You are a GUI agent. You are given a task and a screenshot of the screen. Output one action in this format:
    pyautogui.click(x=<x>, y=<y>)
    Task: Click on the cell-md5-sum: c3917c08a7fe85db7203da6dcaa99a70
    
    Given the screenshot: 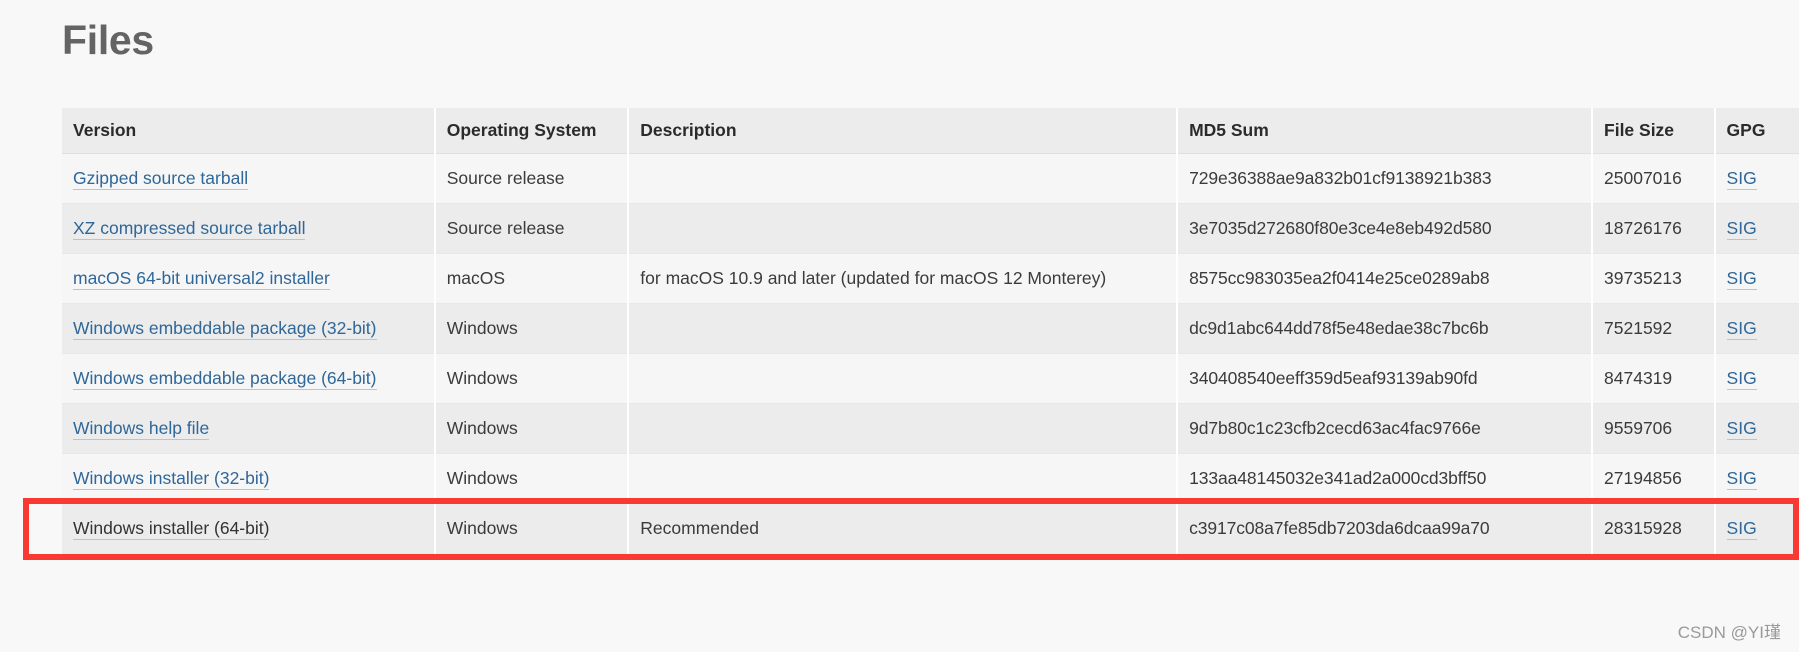 What is the action you would take?
    pyautogui.click(x=1384, y=528)
    